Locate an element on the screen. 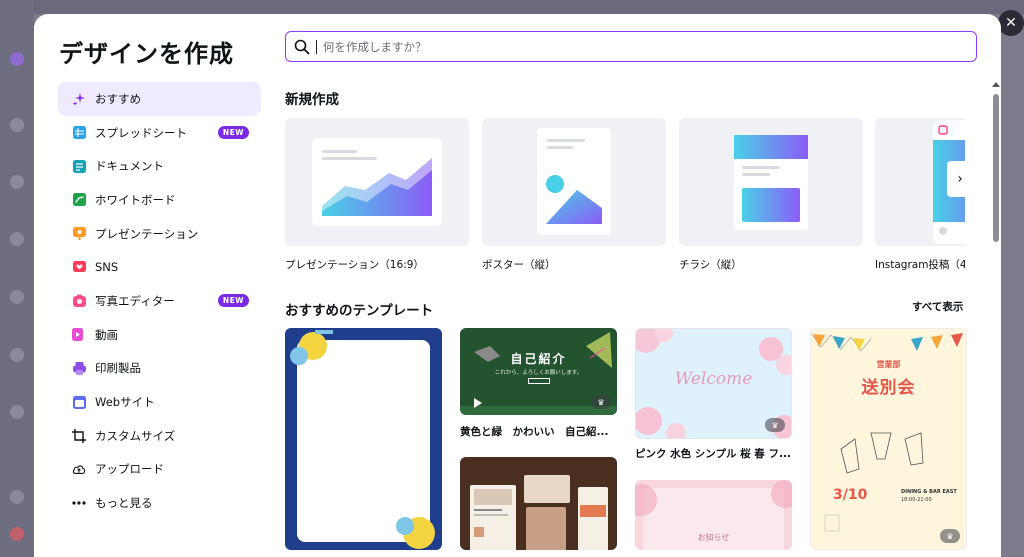 The width and height of the screenshot is (1024, 557). background-topbar is located at coordinates (529, 7).